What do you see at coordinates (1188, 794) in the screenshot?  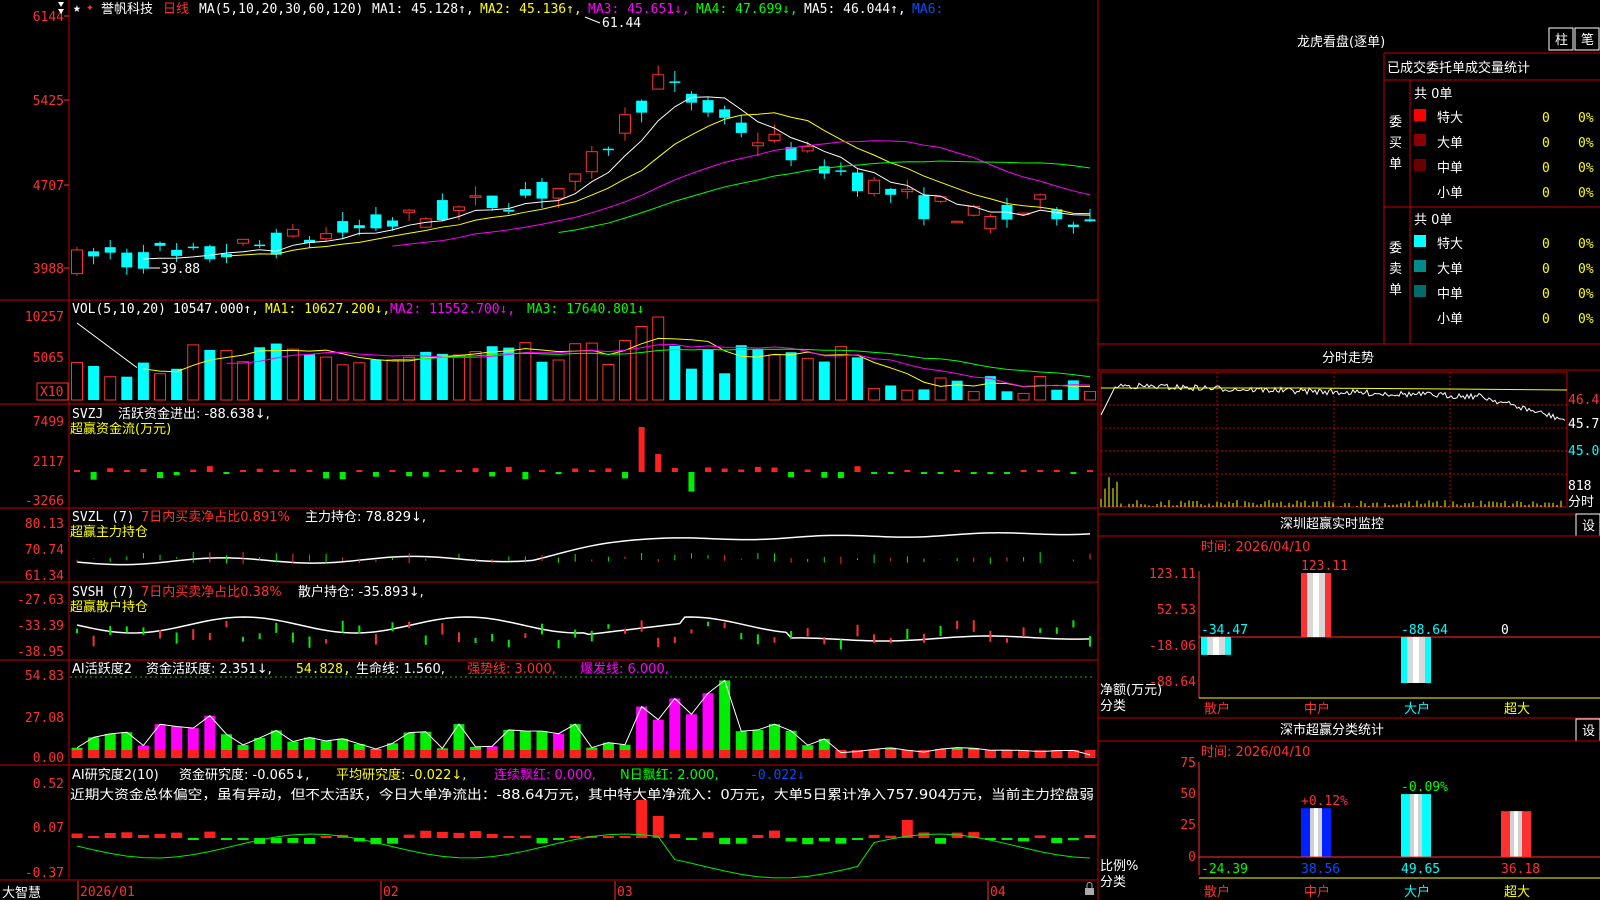 I see `y-label: 50` at bounding box center [1188, 794].